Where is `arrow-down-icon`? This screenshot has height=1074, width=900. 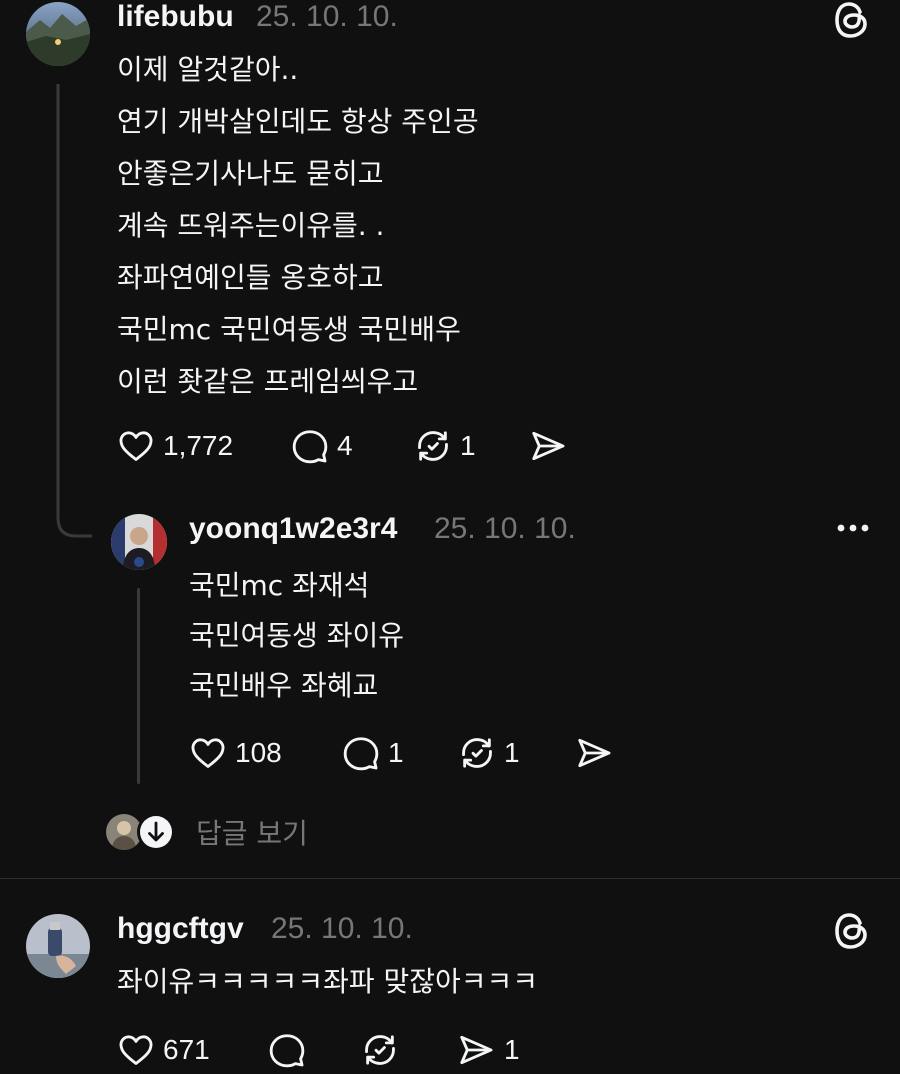 arrow-down-icon is located at coordinates (156, 832).